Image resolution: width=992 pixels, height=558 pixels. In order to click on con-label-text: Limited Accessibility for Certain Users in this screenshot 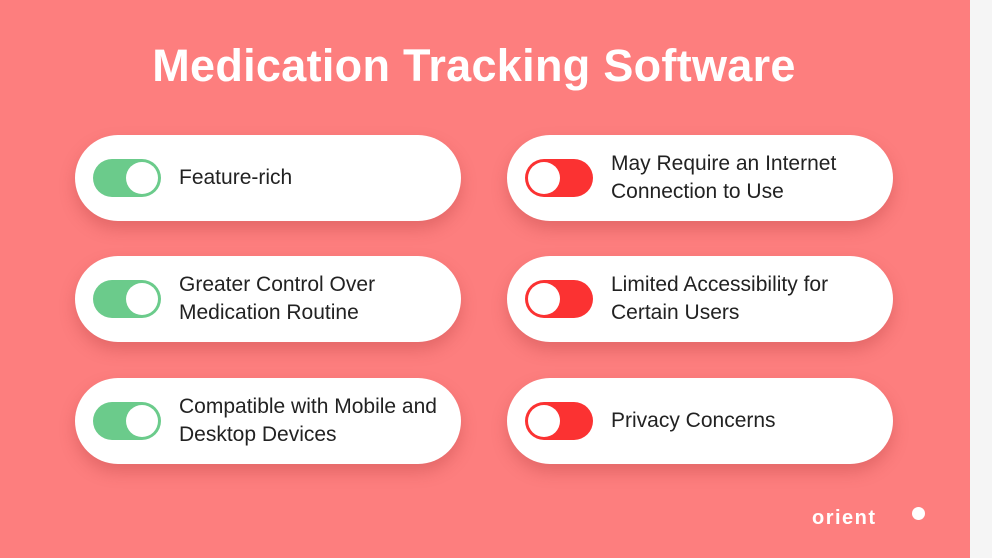, I will do `click(720, 298)`.